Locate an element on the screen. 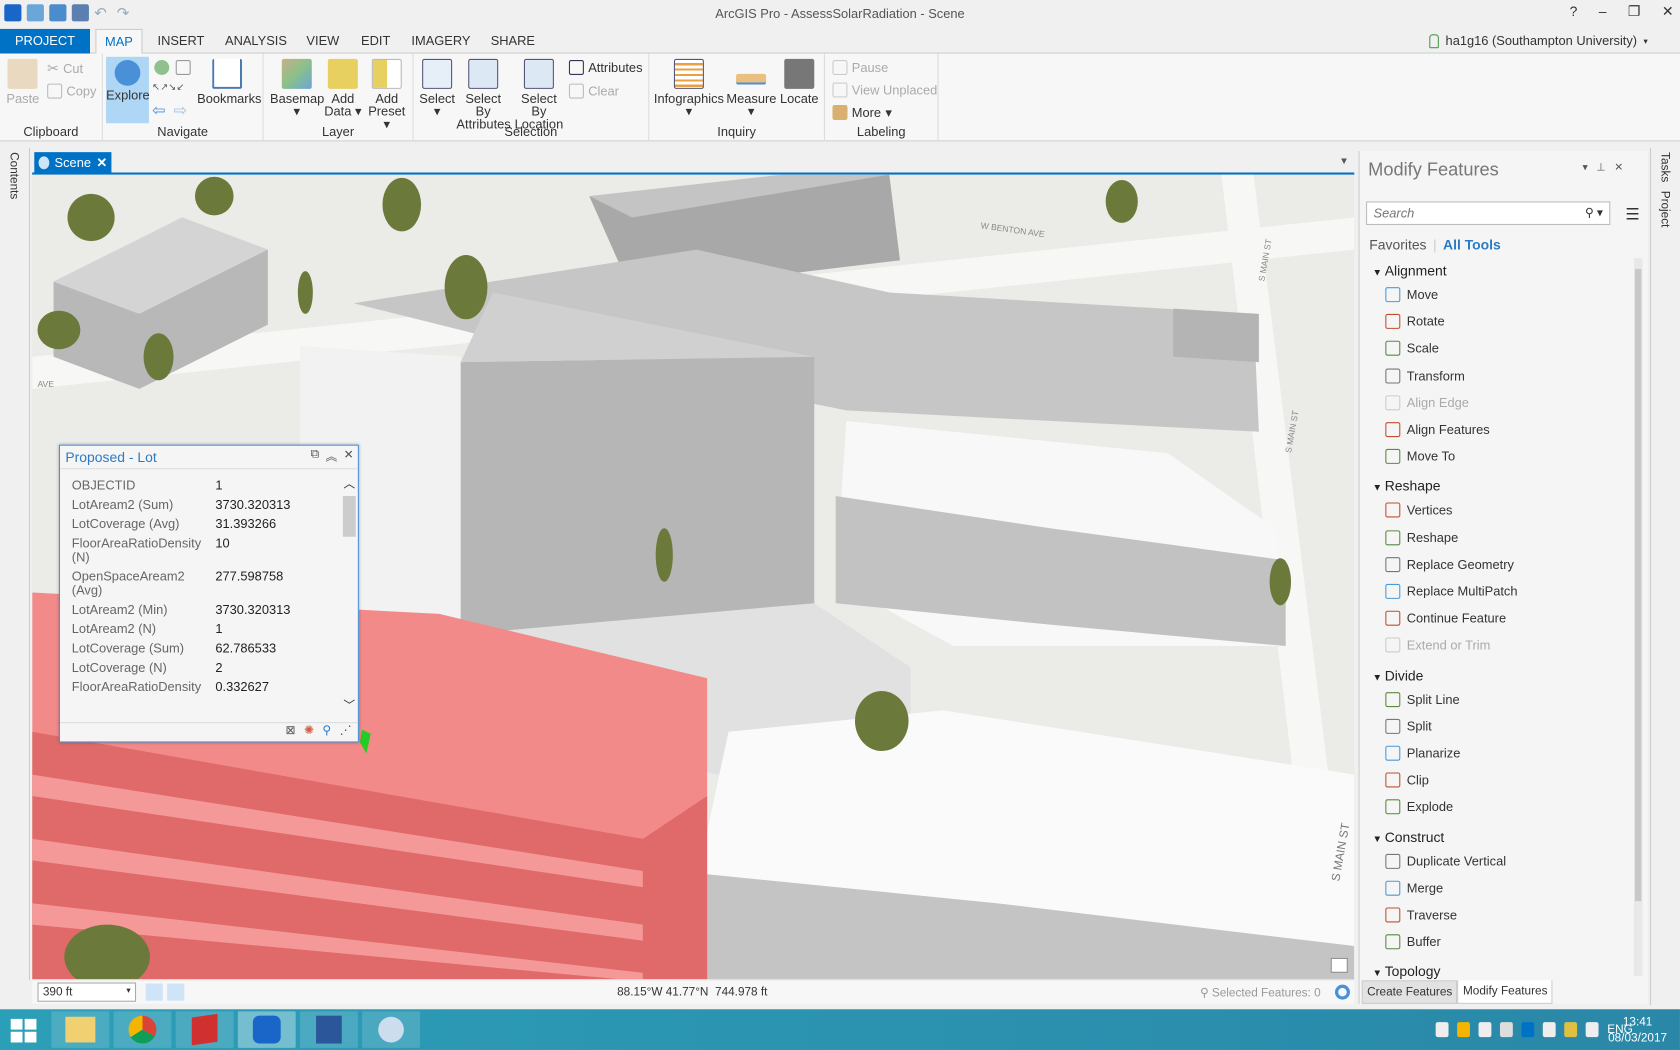 The height and width of the screenshot is (1050, 1680). select-button: Select ▾ is located at coordinates (437, 88).